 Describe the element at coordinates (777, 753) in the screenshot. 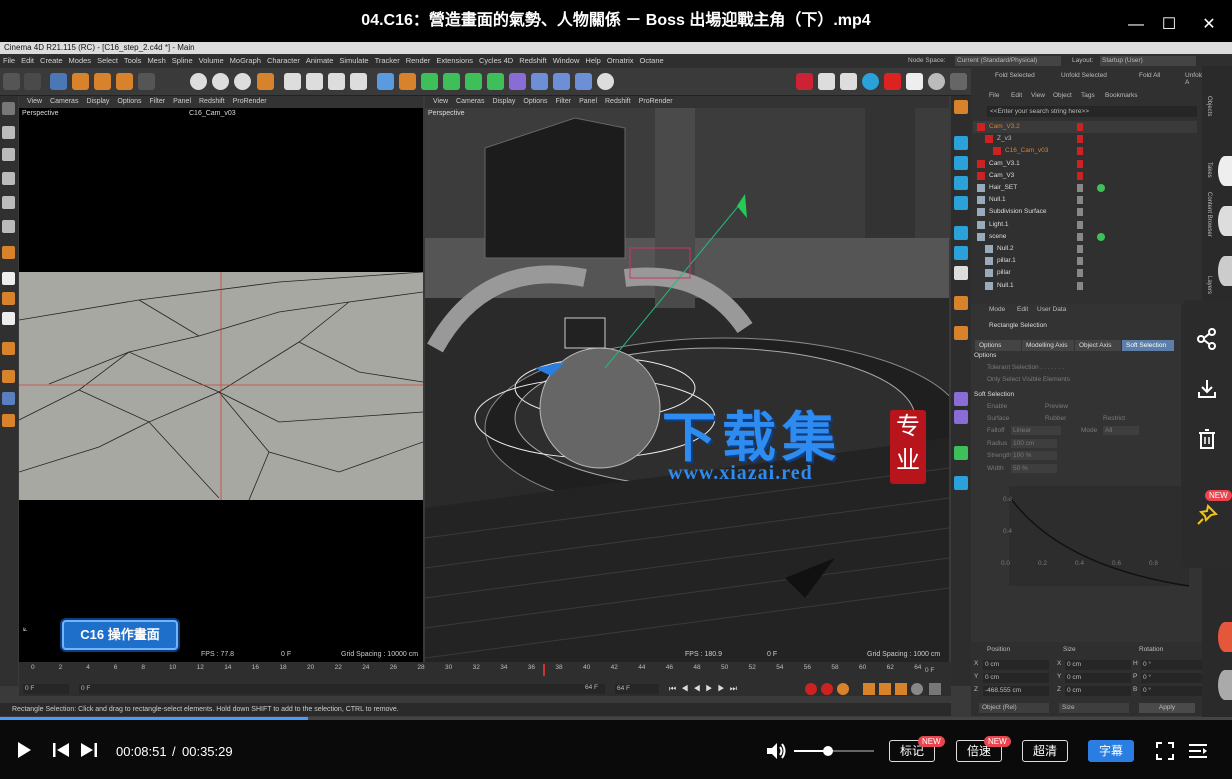

I see `volume-icon` at that location.